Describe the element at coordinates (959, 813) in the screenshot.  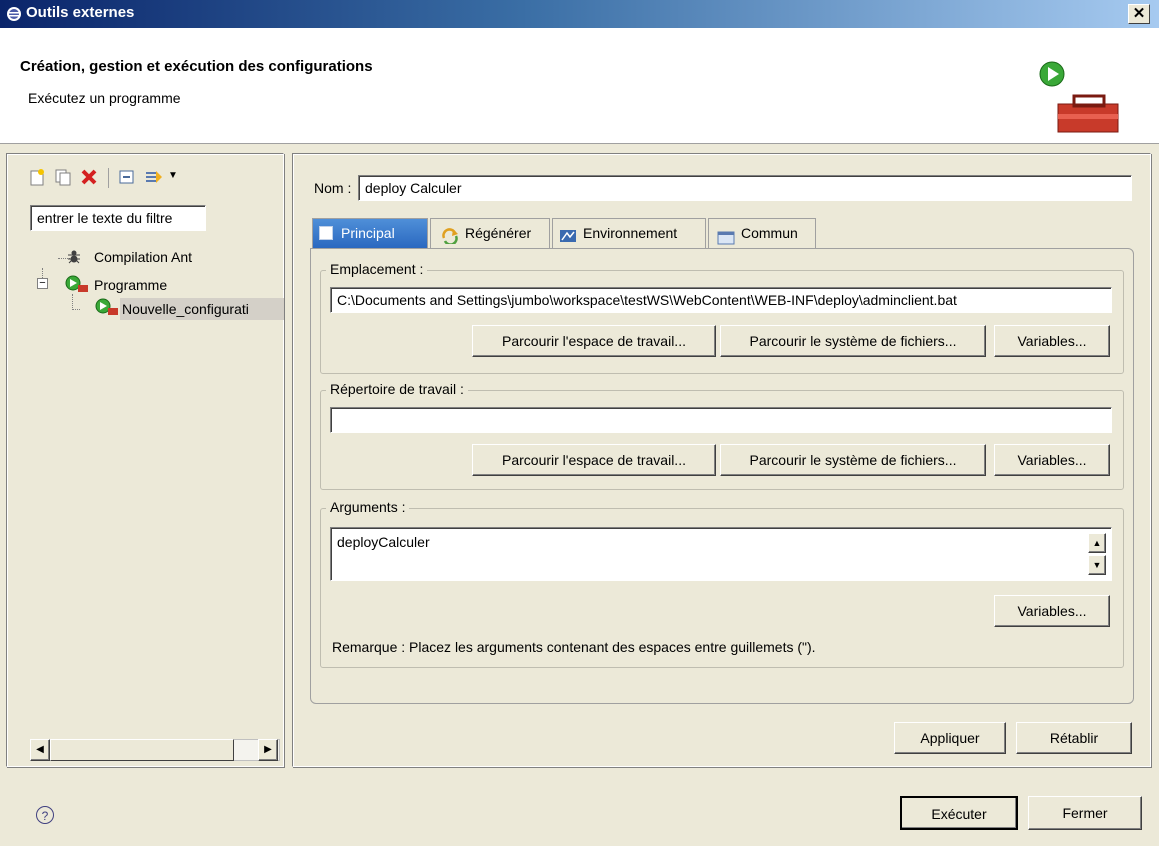
I see `run-button: Exécuter` at that location.